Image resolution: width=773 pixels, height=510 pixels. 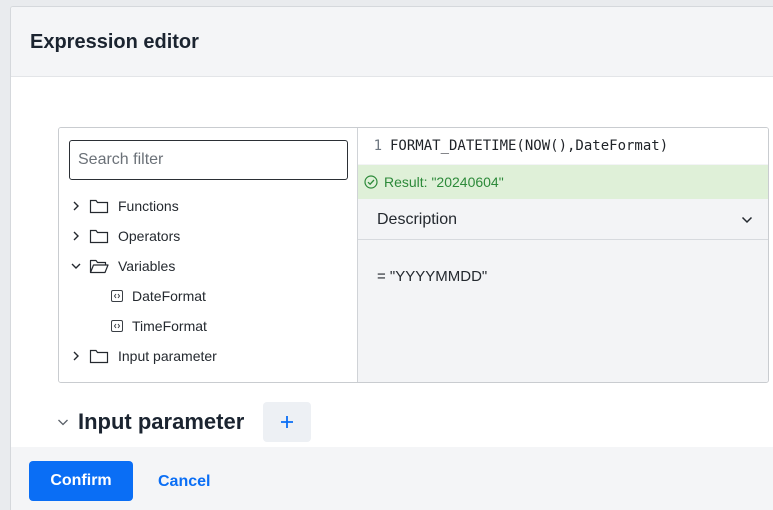 What do you see at coordinates (209, 266) in the screenshot?
I see `tree-item-variables: Variables` at bounding box center [209, 266].